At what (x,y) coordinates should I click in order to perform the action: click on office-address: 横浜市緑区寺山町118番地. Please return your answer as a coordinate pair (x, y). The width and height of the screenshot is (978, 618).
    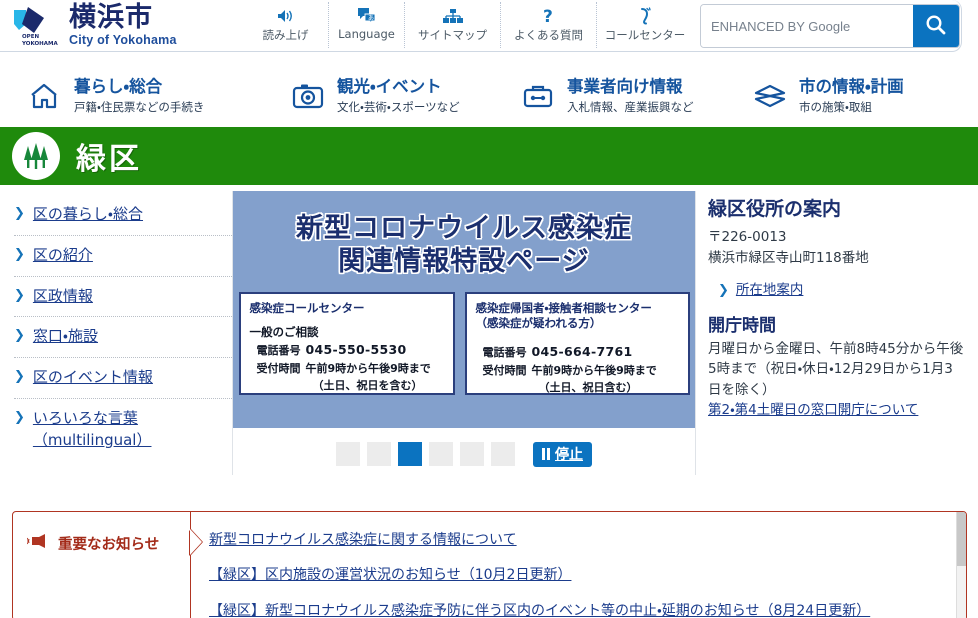
    Looking at the image, I should click on (788, 257).